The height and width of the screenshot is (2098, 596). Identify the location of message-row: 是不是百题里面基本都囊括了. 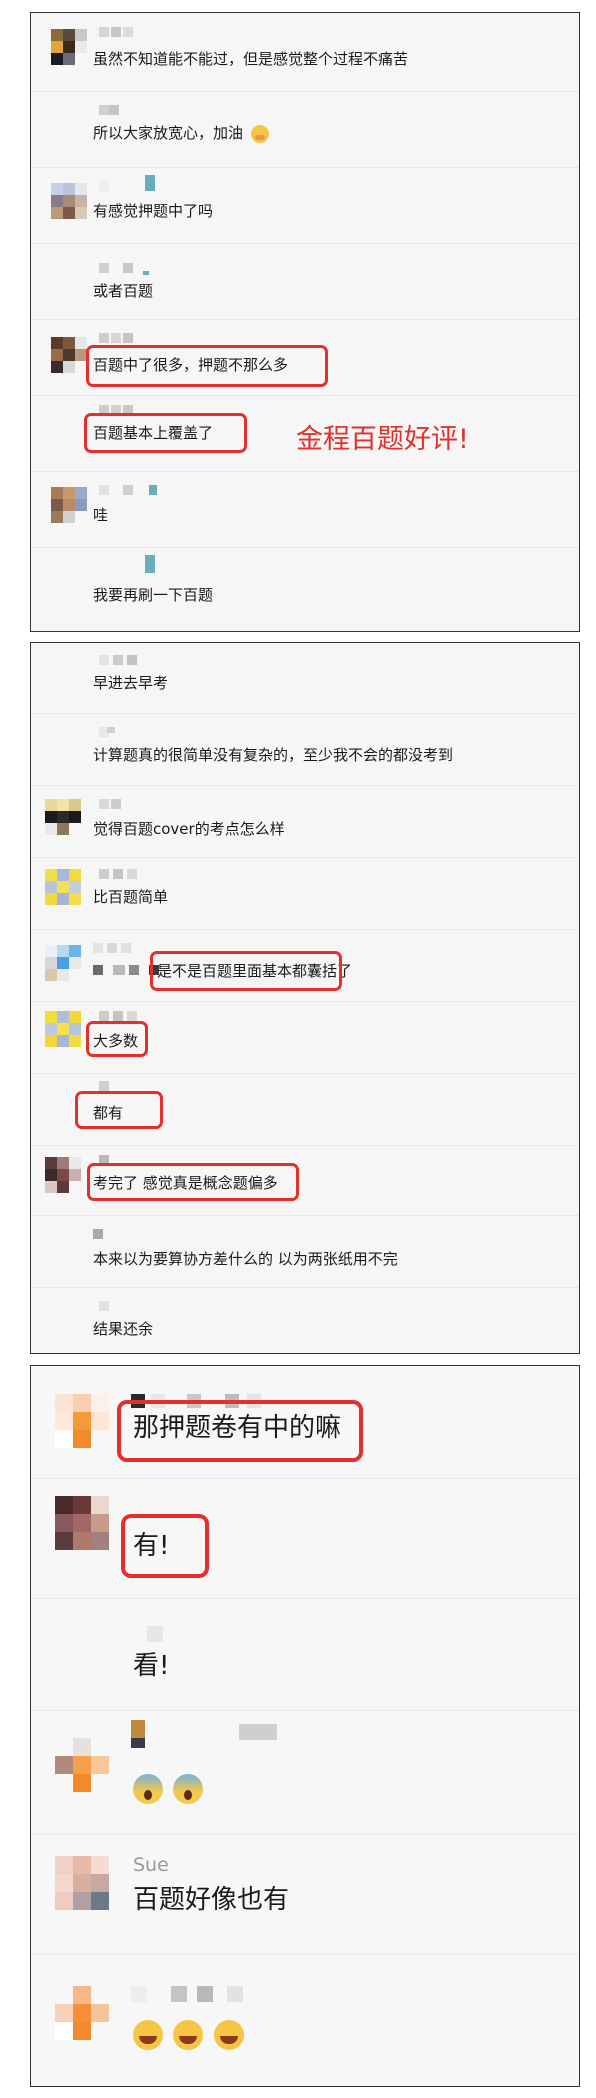
(305, 965).